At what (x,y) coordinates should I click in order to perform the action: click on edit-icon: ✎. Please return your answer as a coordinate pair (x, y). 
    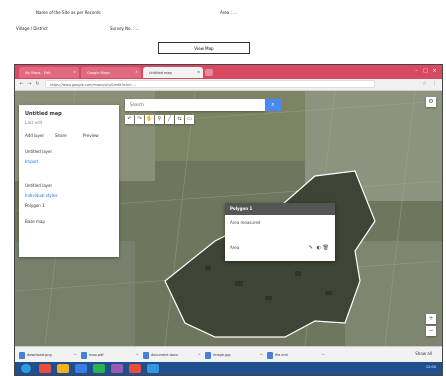
    Looking at the image, I should click on (311, 248).